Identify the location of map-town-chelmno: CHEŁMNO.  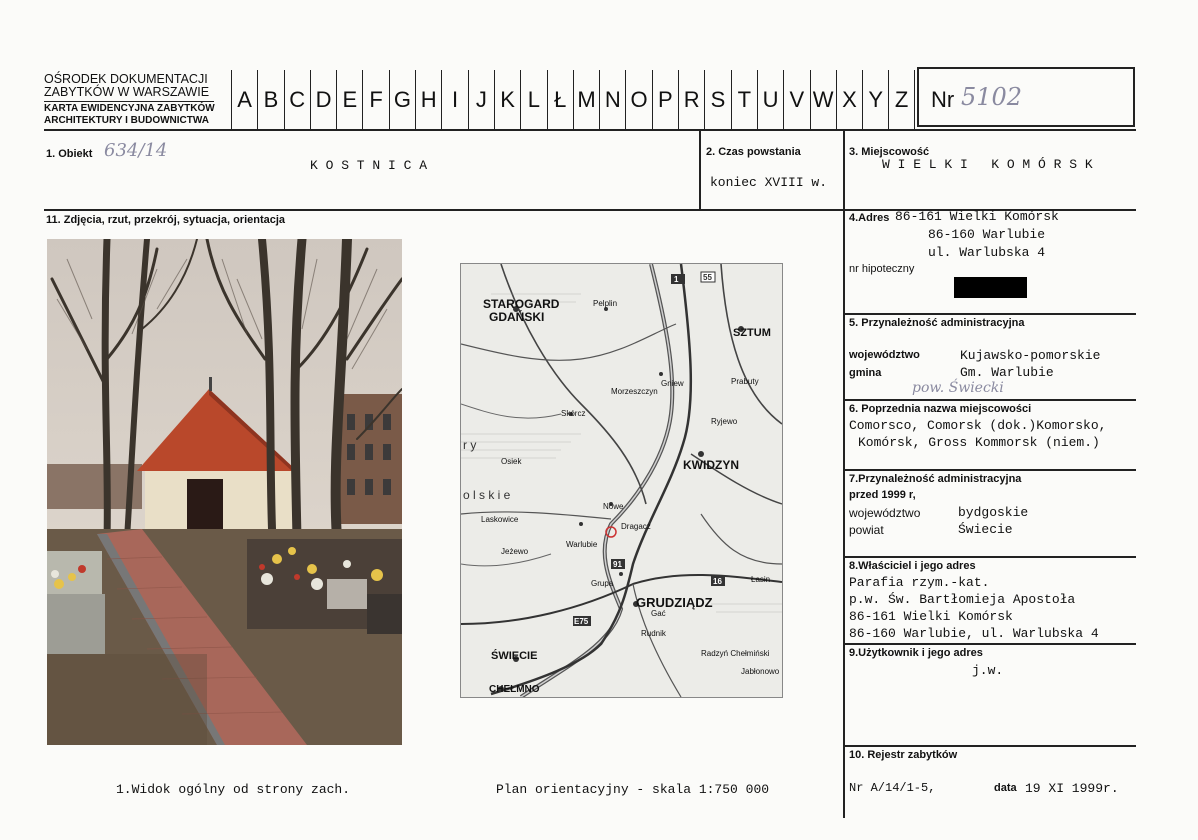
(514, 689).